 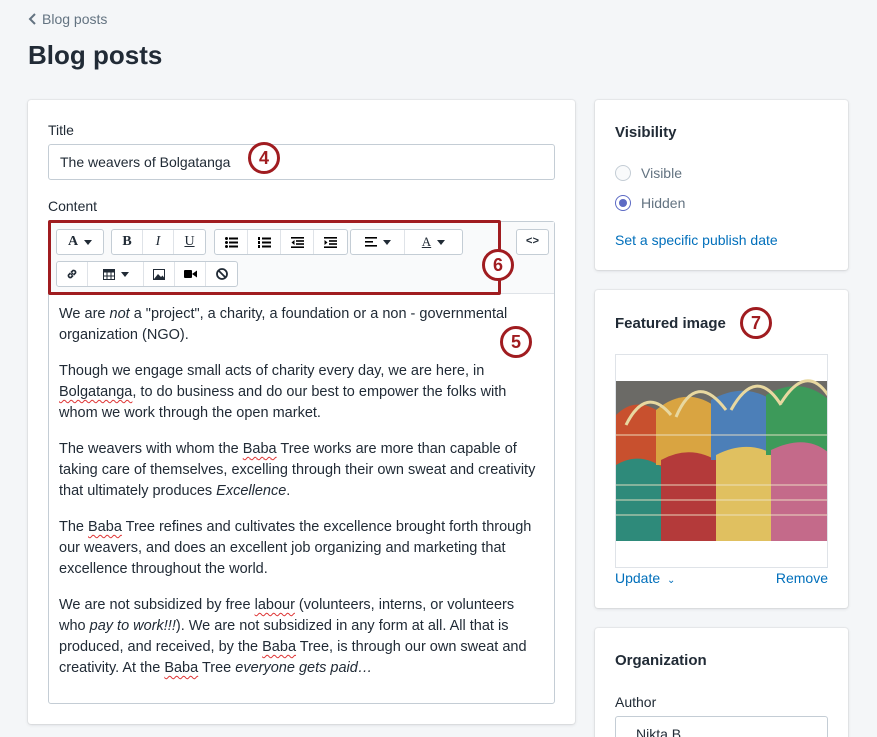 What do you see at coordinates (663, 203) in the screenshot?
I see `hidden-label: Hidden` at bounding box center [663, 203].